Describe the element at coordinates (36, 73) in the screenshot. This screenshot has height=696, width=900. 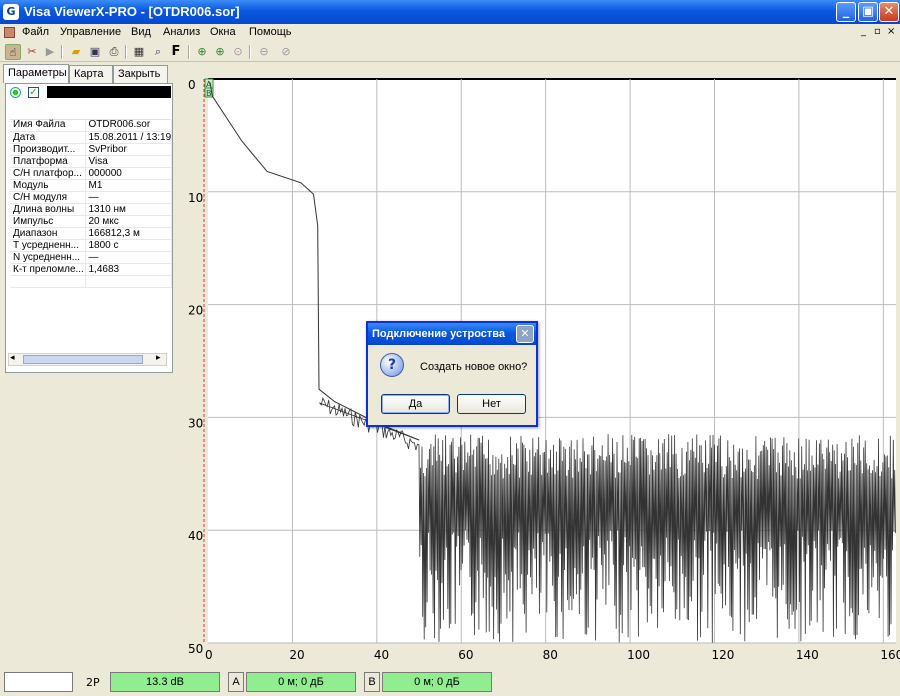
I see `tab-parameters: Параметры` at that location.